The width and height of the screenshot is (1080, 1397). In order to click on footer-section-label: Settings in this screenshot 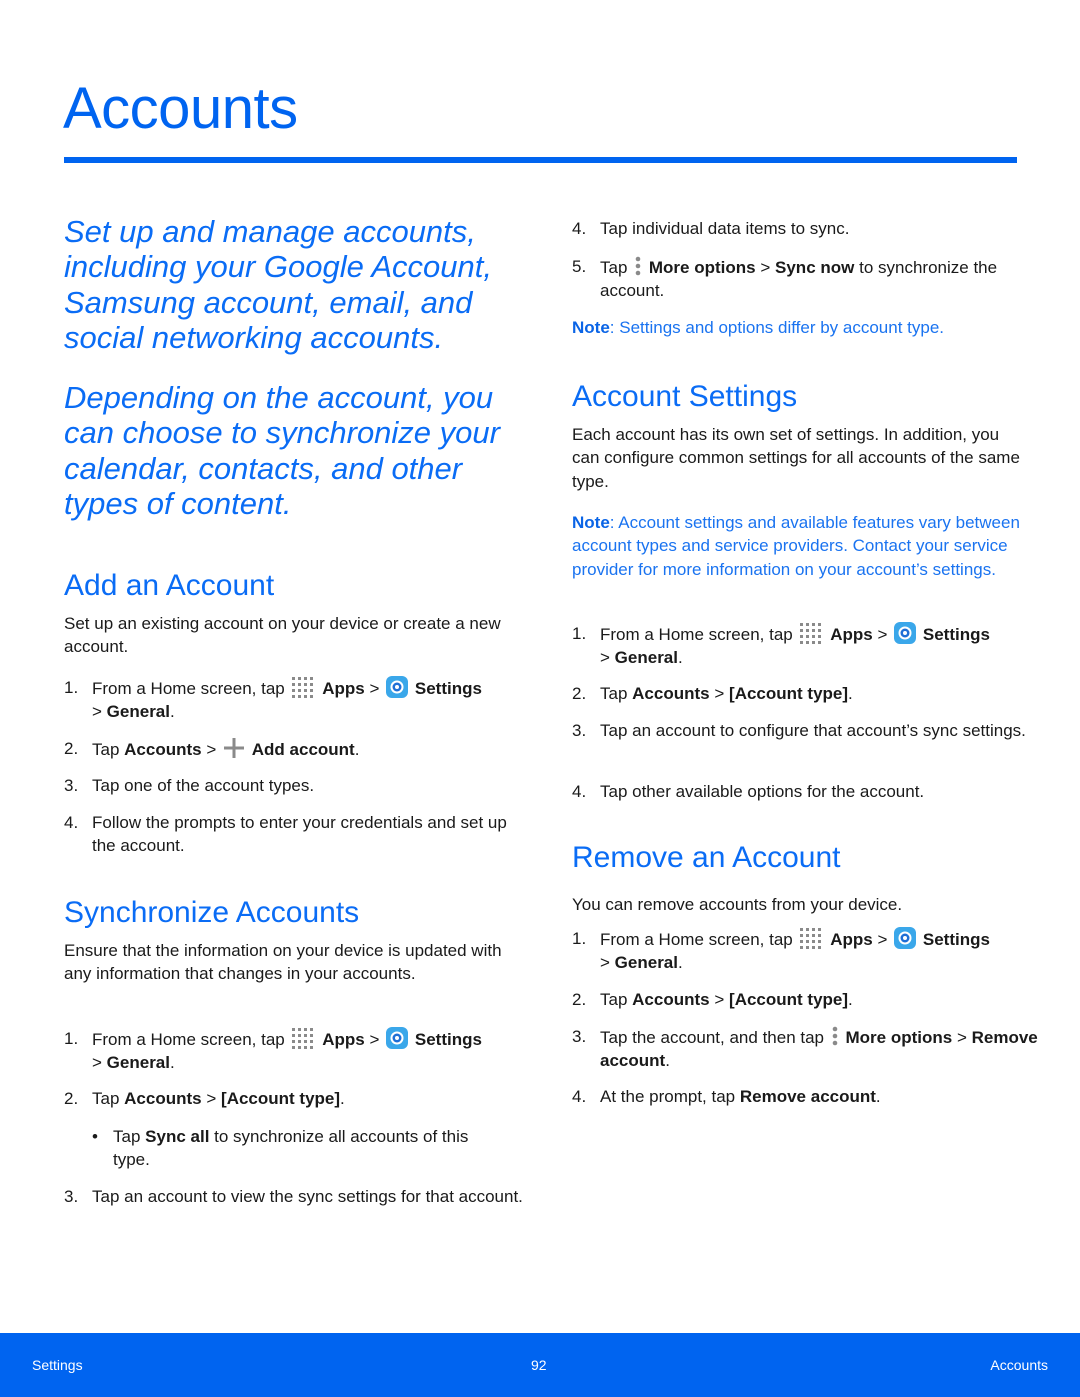, I will do `click(57, 1365)`.